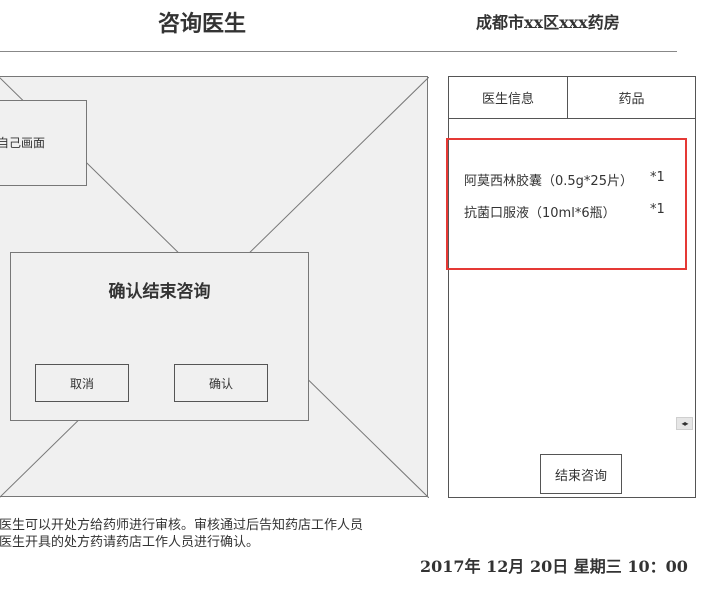 The width and height of the screenshot is (711, 593). Describe the element at coordinates (338, 51) in the screenshot. I see `header-divider` at that location.